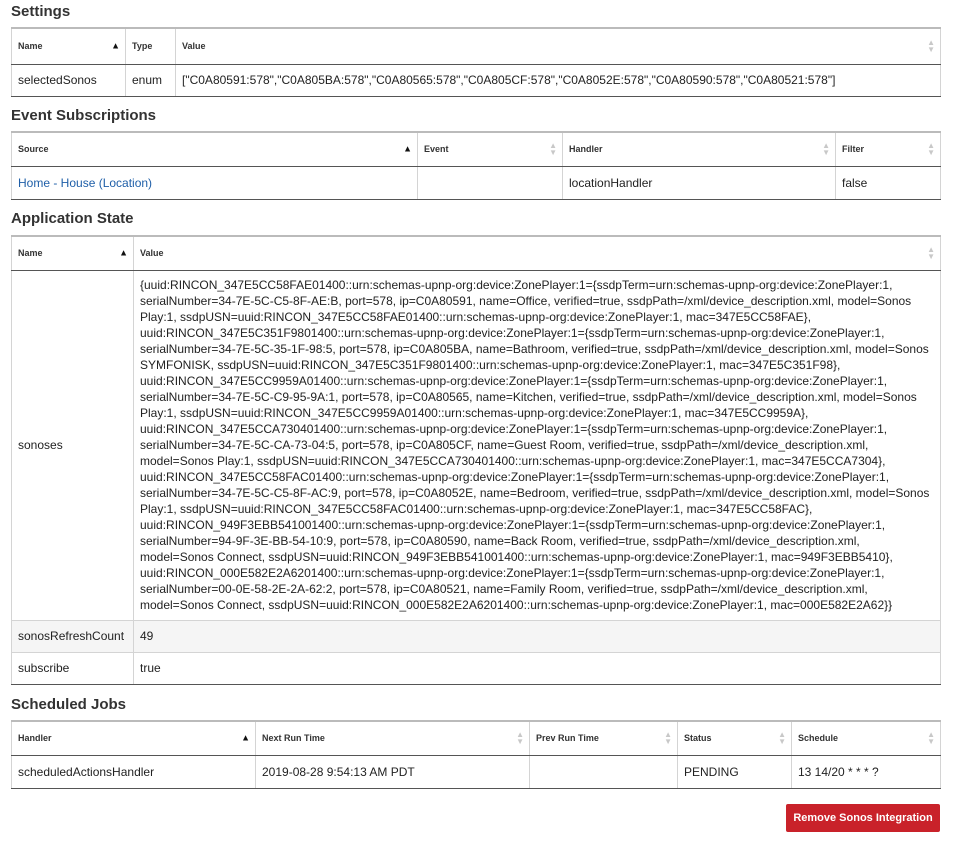  Describe the element at coordinates (699, 149) in the screenshot. I see `column-header-handler: Handler ▲ ▼` at that location.